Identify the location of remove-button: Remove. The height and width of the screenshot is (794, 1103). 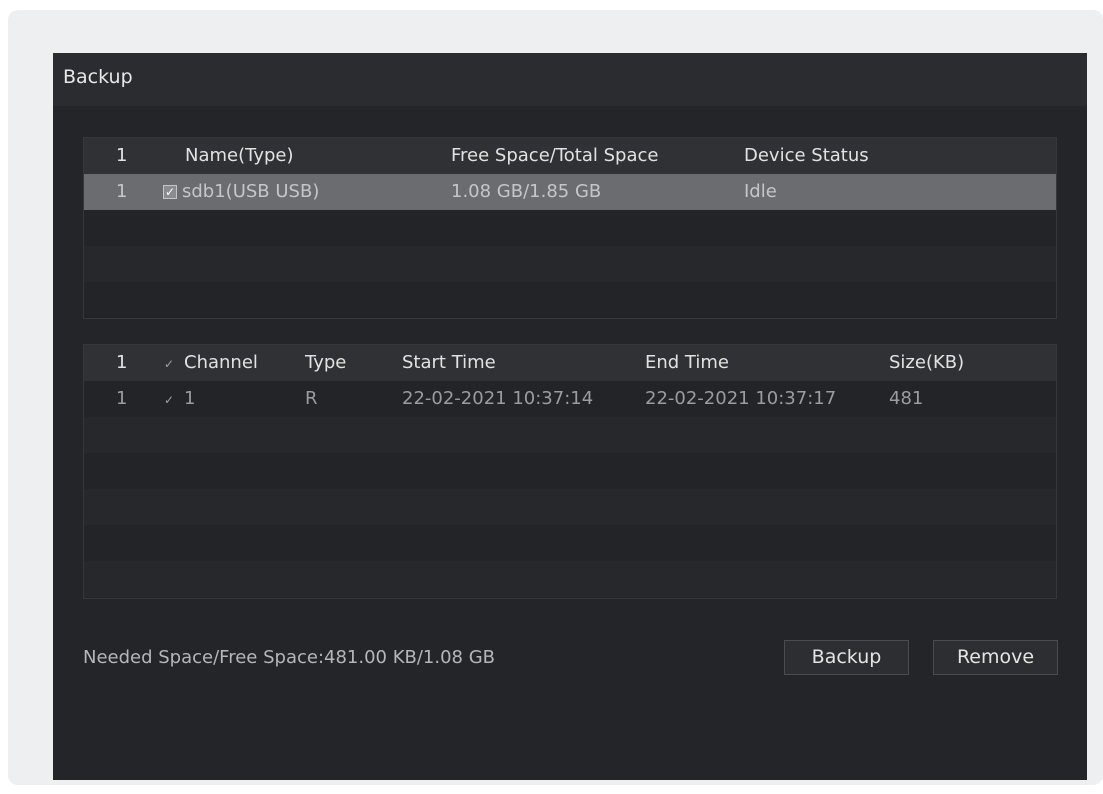
(995, 657).